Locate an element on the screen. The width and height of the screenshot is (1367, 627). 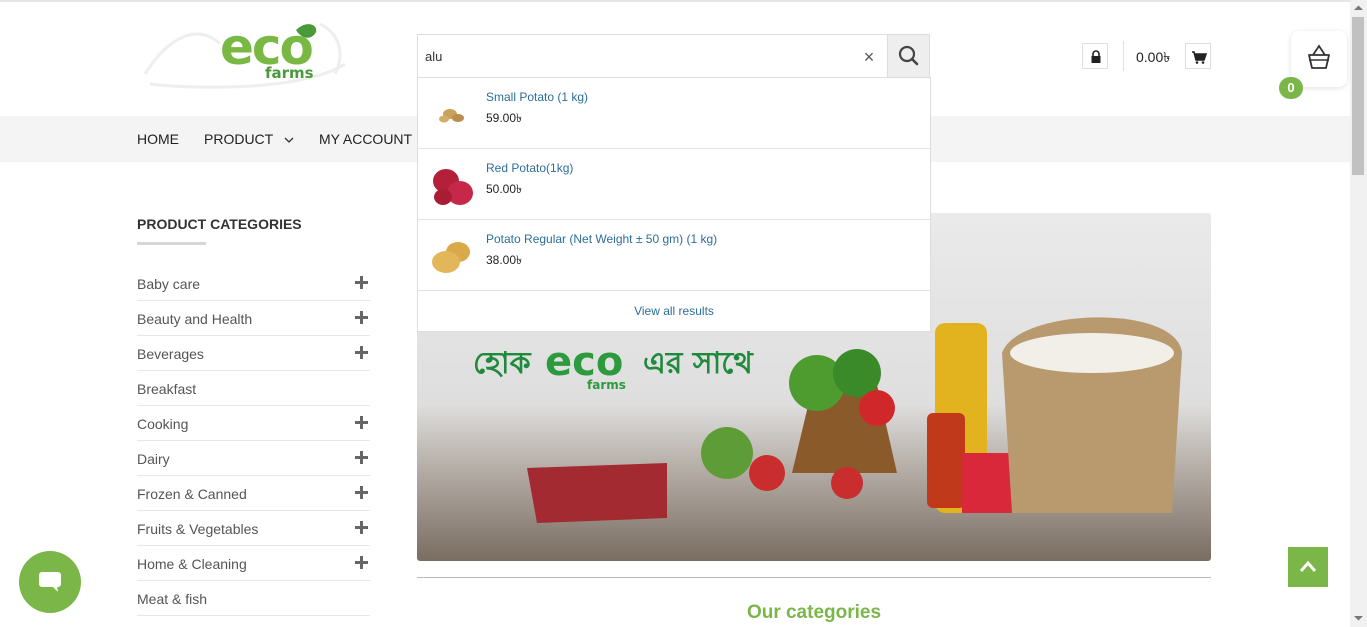
category-cooking: Cooking is located at coordinates (253, 423).